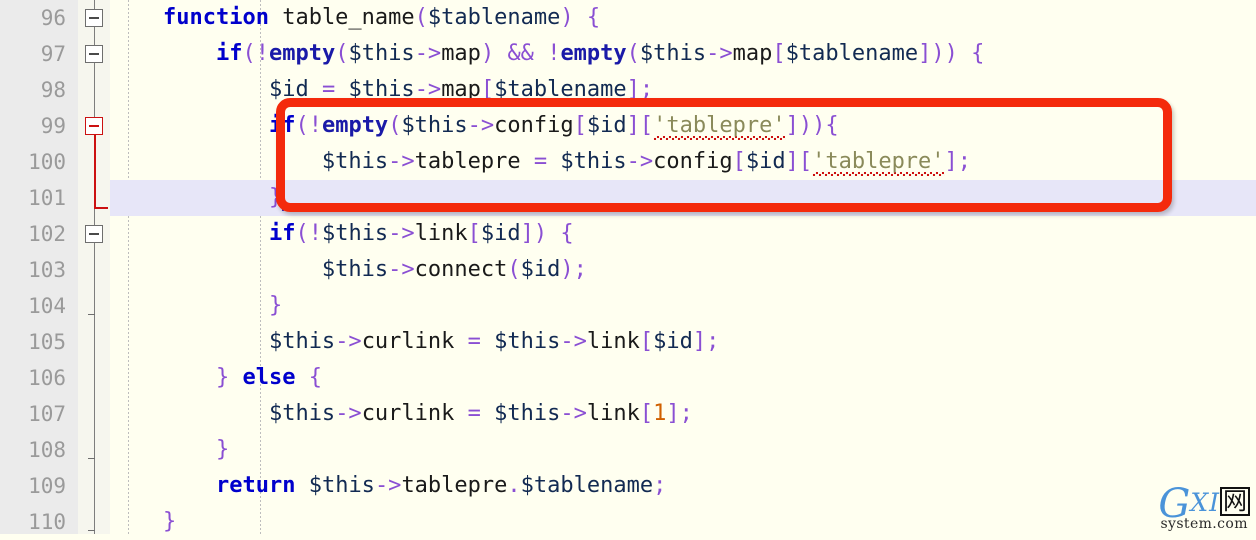 This screenshot has width=1256, height=540. Describe the element at coordinates (832, 125) in the screenshot. I see `code-token: {` at that location.